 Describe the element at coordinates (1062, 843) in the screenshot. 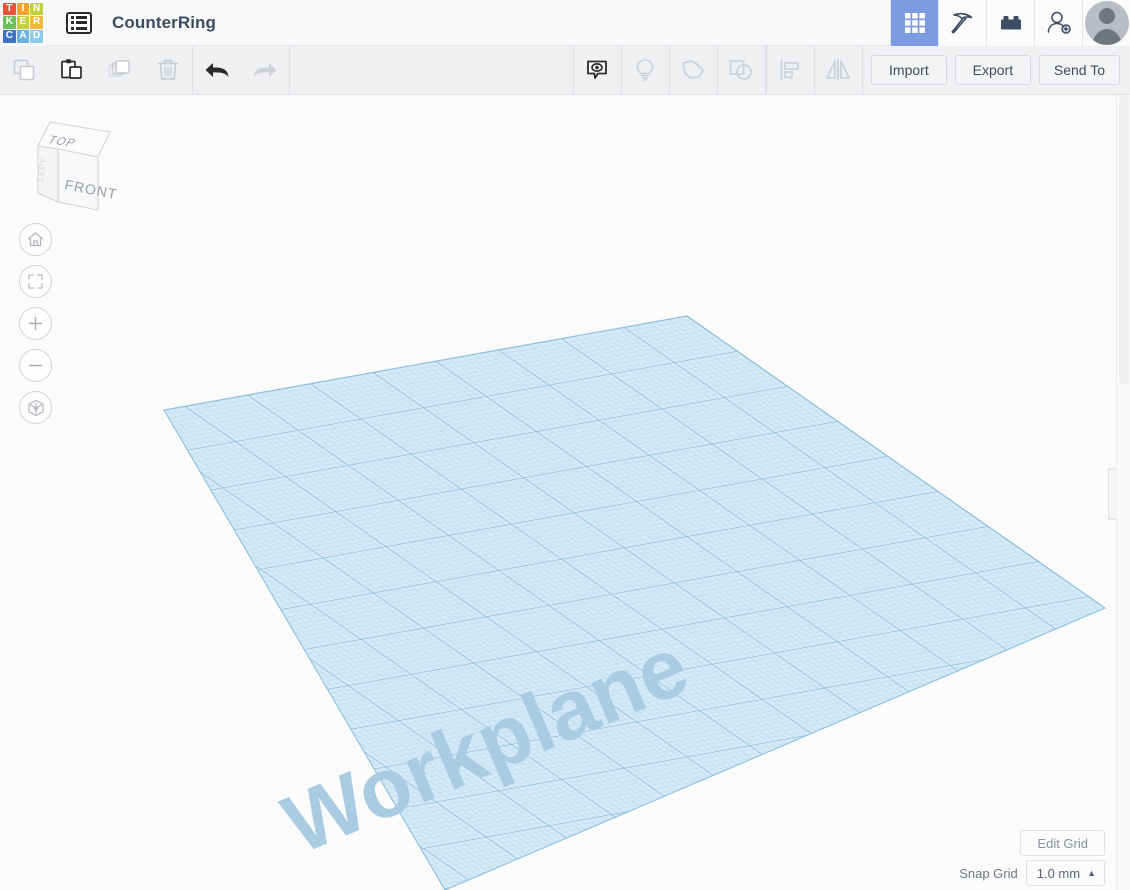

I see `edit-grid-button: Edit Grid` at that location.